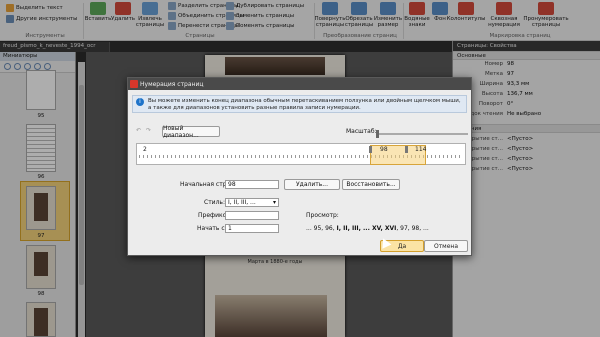 Image resolution: width=600 pixels, height=337 pixels. I want to click on redo-icon: ↷, so click(148, 130).